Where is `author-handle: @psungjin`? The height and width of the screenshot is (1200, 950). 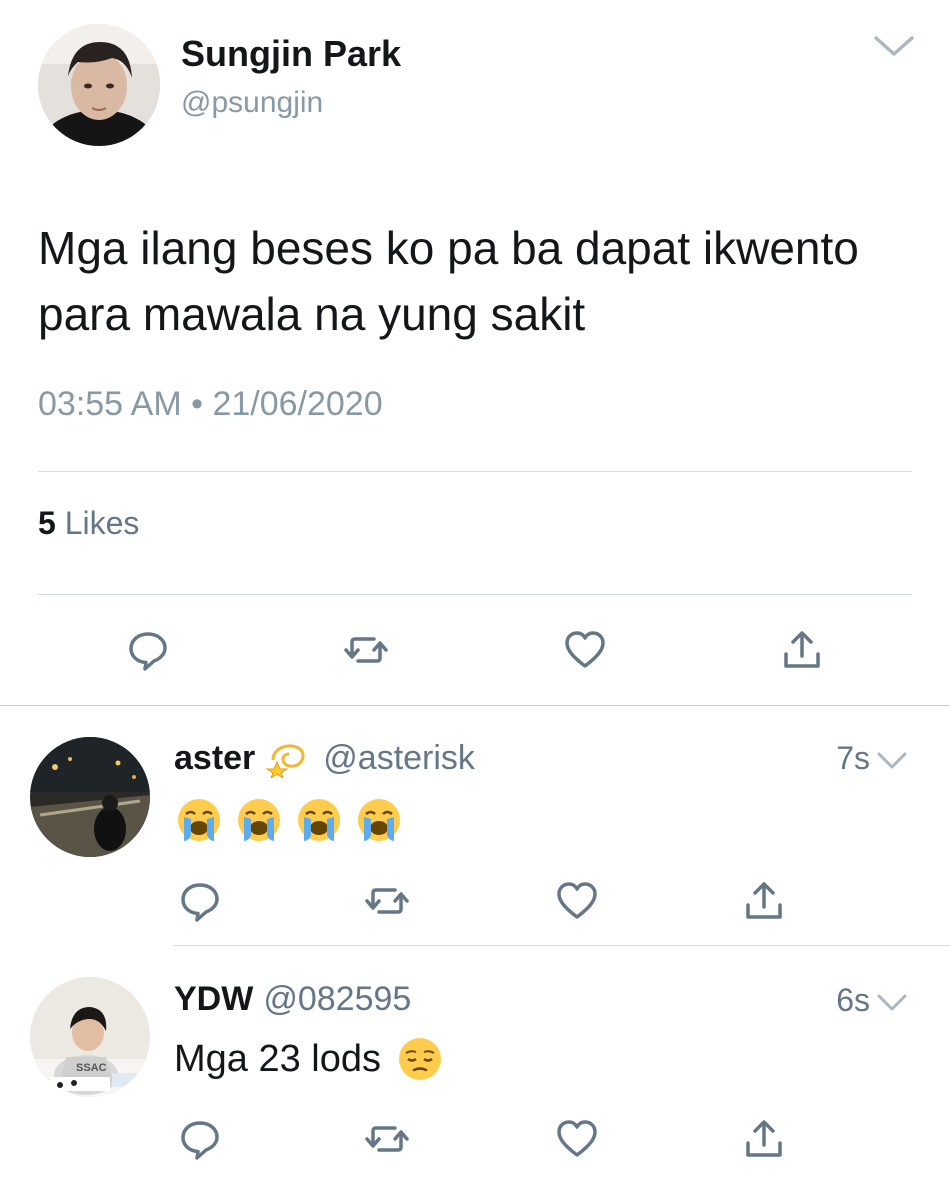 author-handle: @psungjin is located at coordinates (252, 103).